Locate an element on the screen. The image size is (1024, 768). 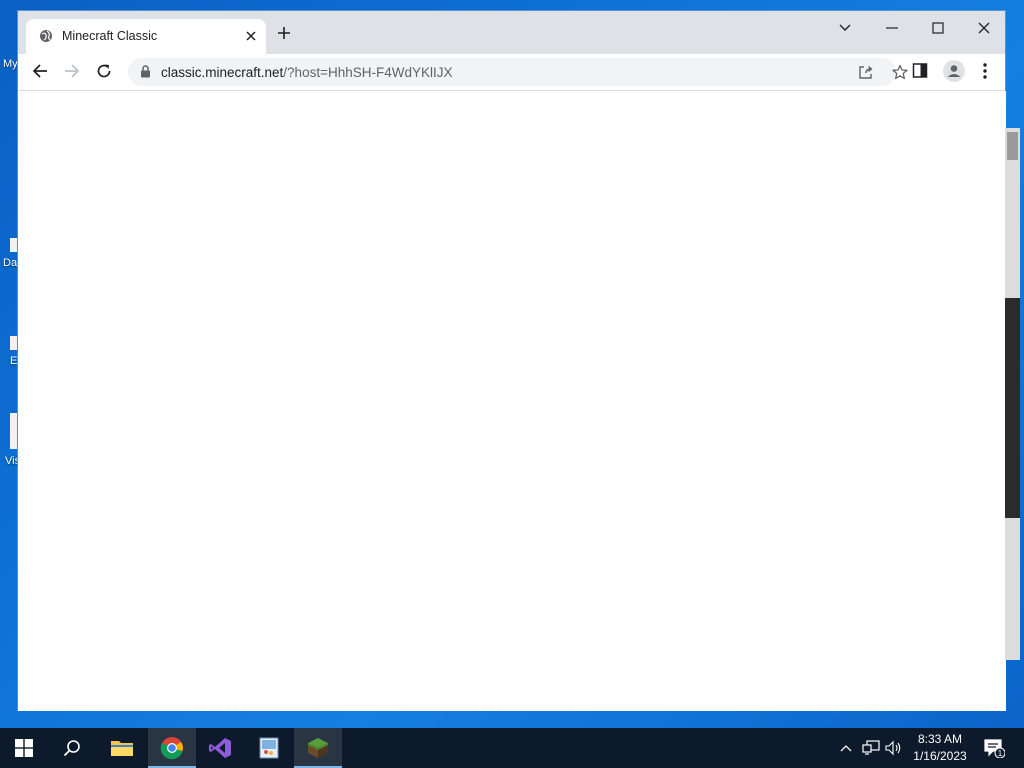
search-icon is located at coordinates (72, 748).